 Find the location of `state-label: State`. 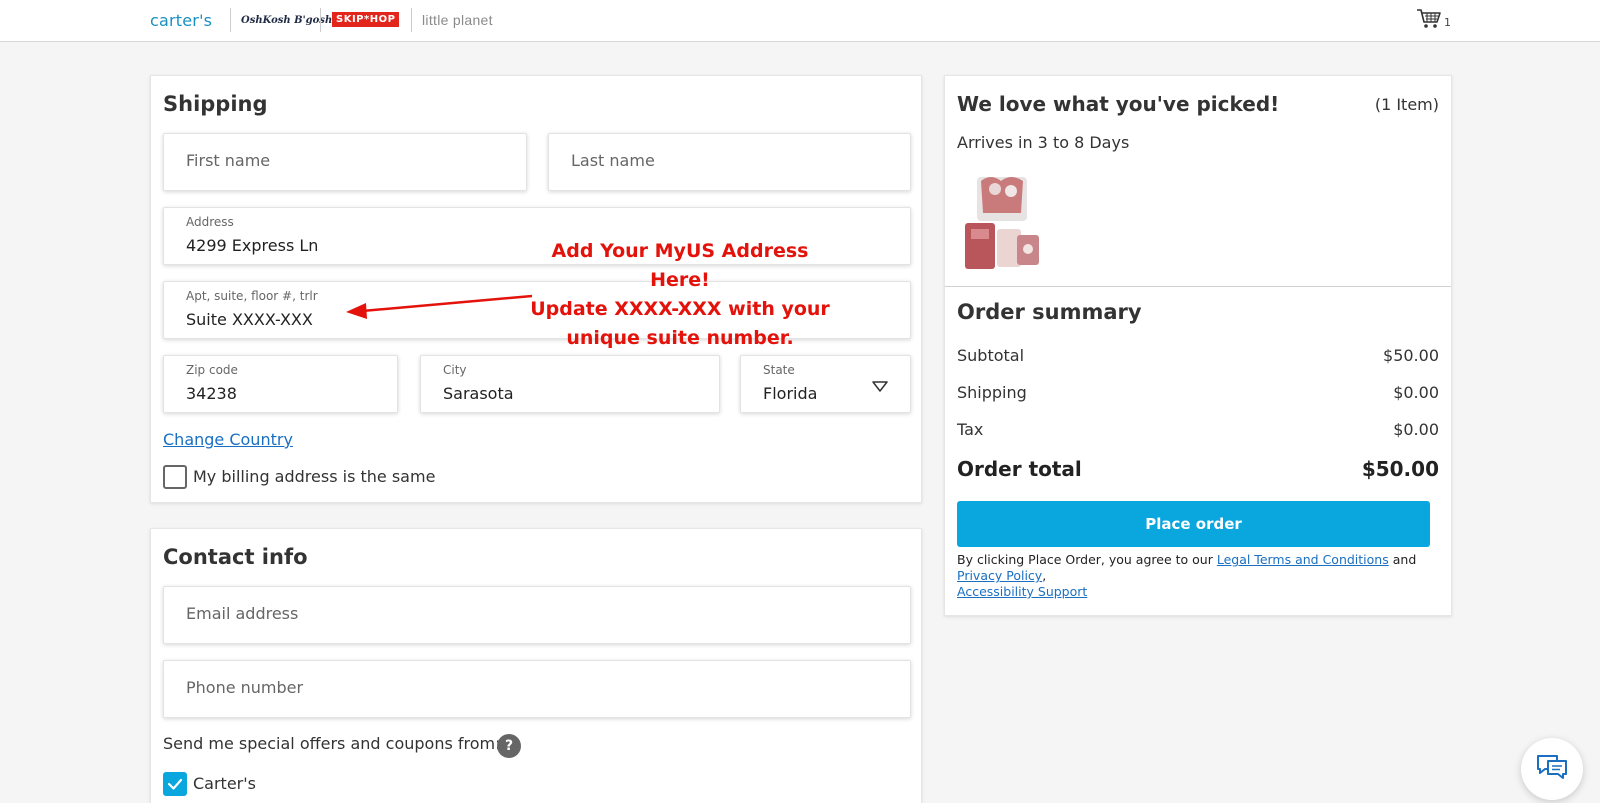

state-label: State is located at coordinates (779, 370).